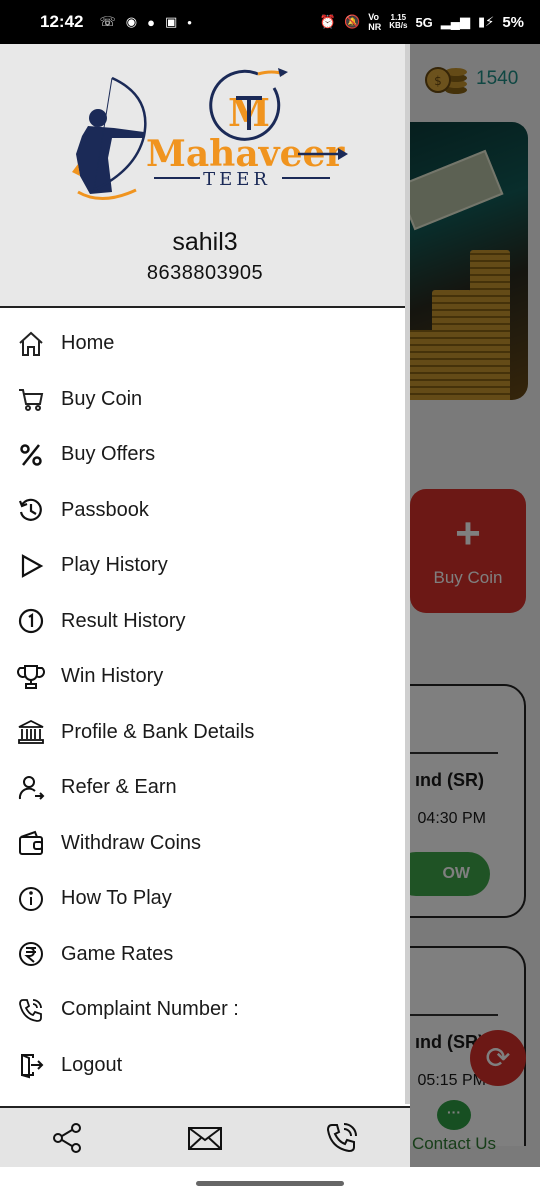 The height and width of the screenshot is (1200, 540). Describe the element at coordinates (205, 242) in the screenshot. I see `user-name: sahil3` at that location.